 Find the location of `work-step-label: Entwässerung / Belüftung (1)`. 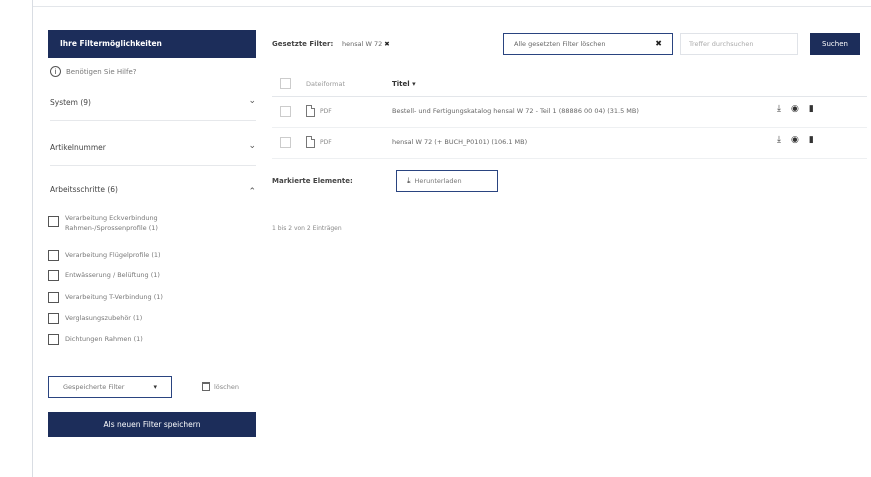

work-step-label: Entwässerung / Belüftung (1) is located at coordinates (112, 275).